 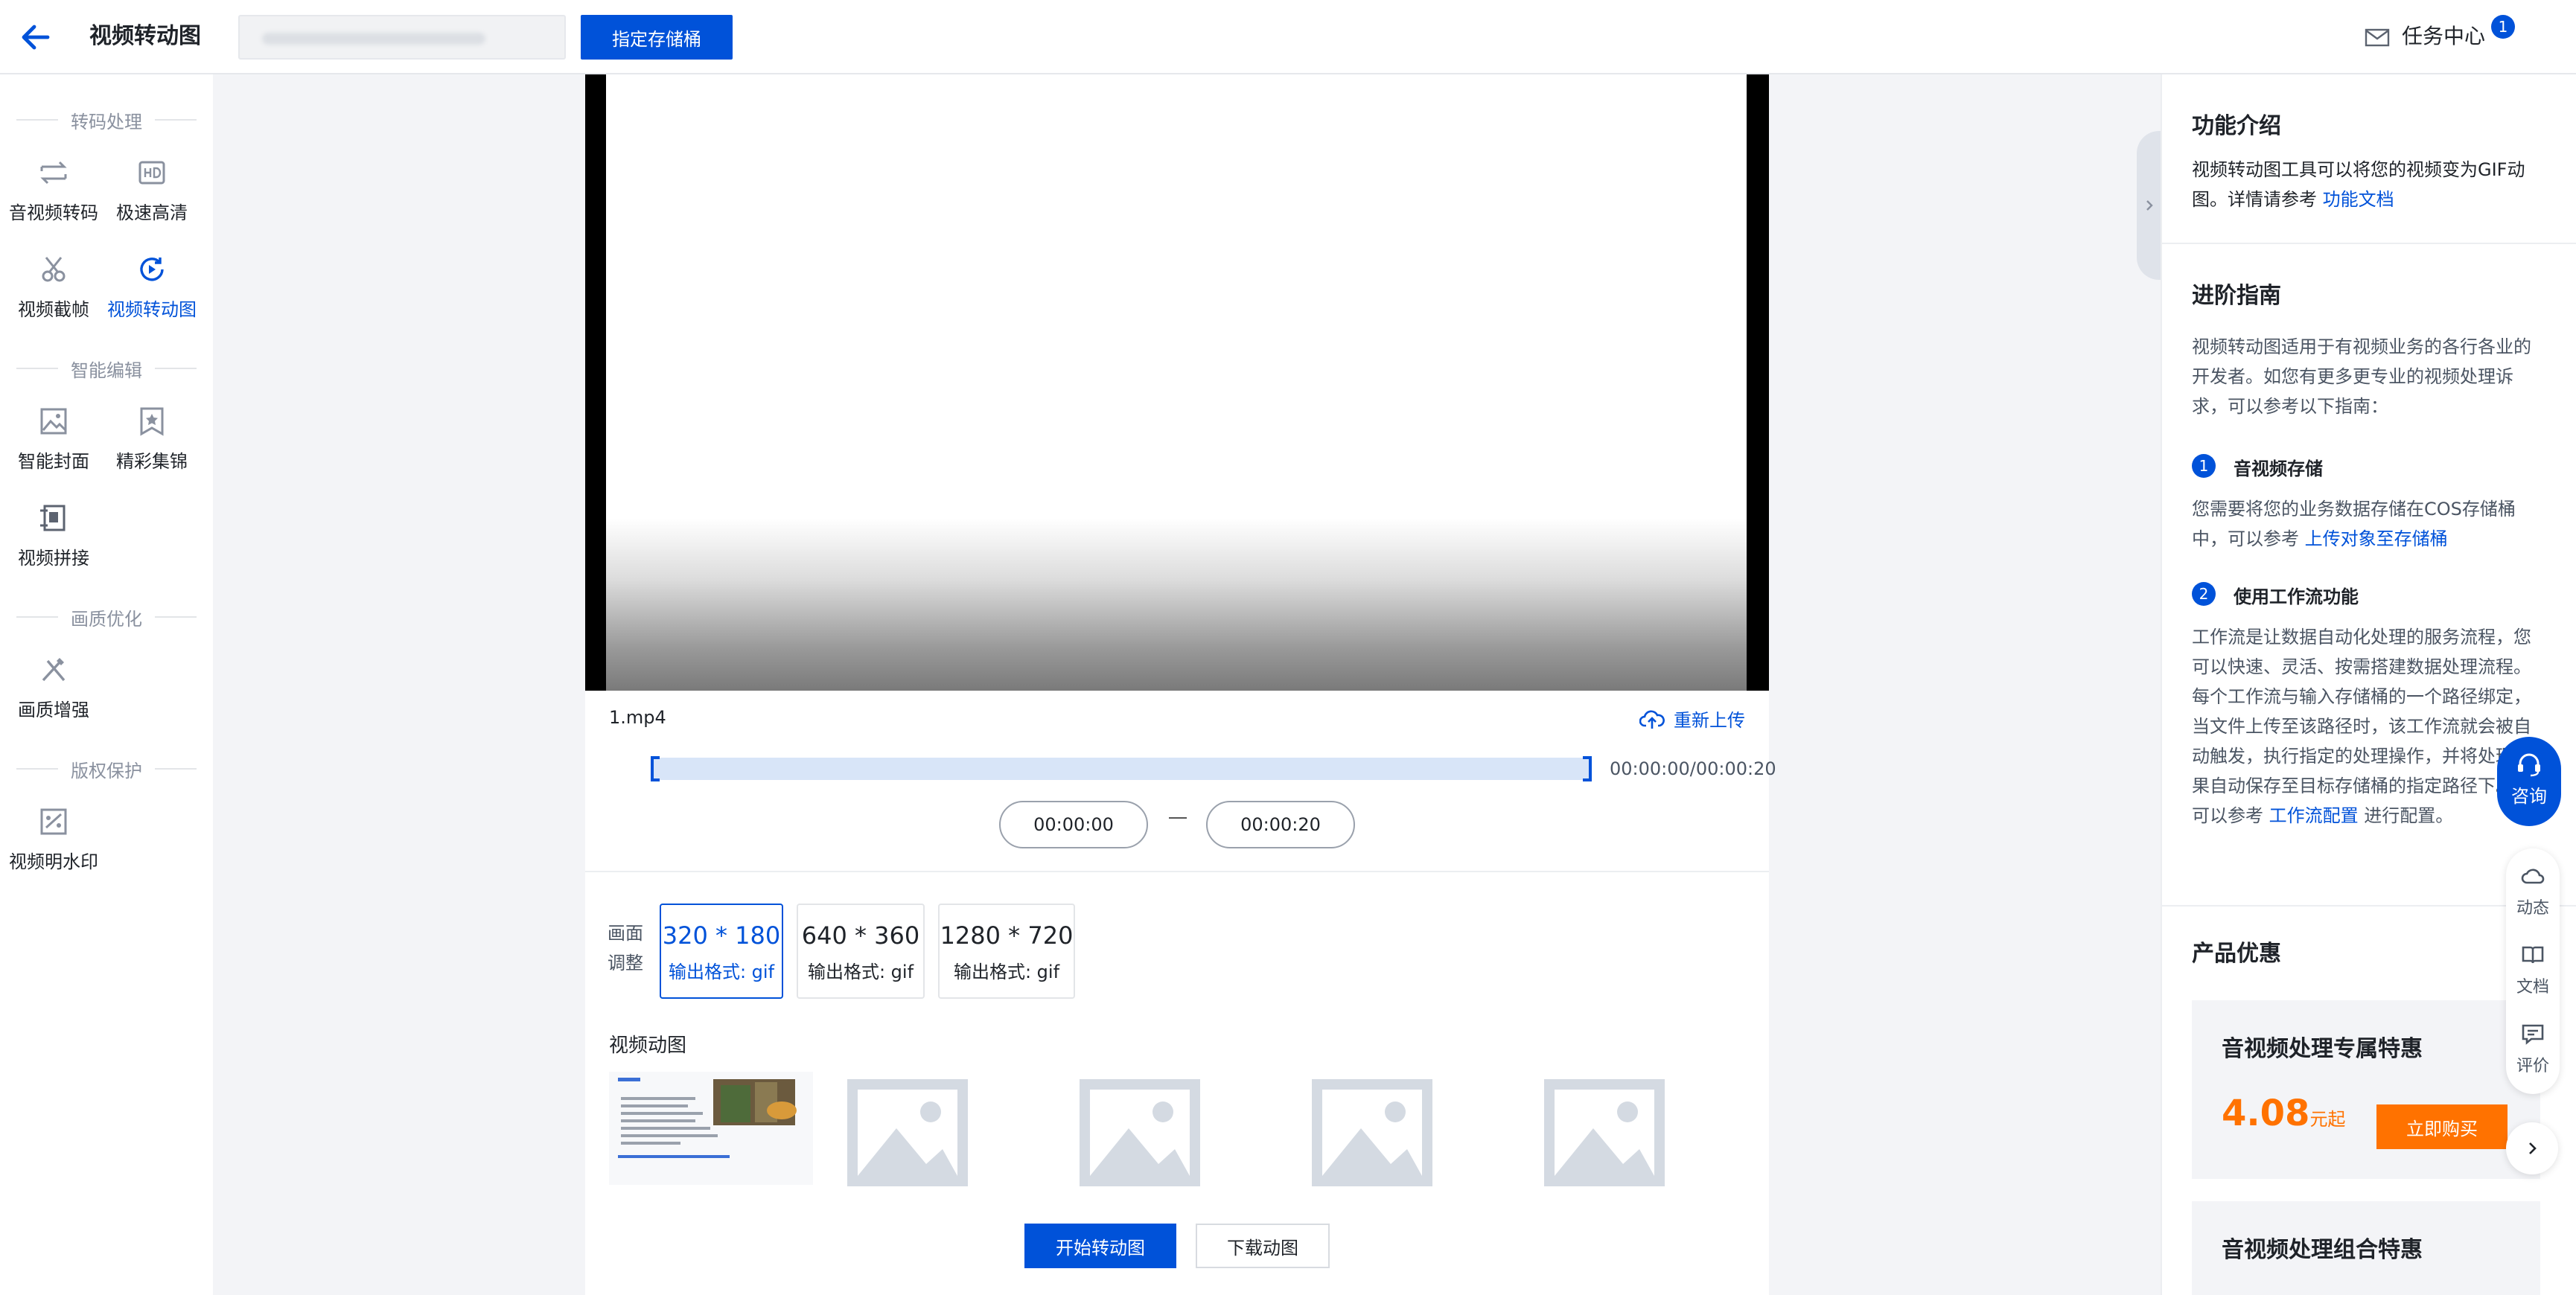 What do you see at coordinates (373, 39) in the screenshot?
I see `bucket-path-blurred-value` at bounding box center [373, 39].